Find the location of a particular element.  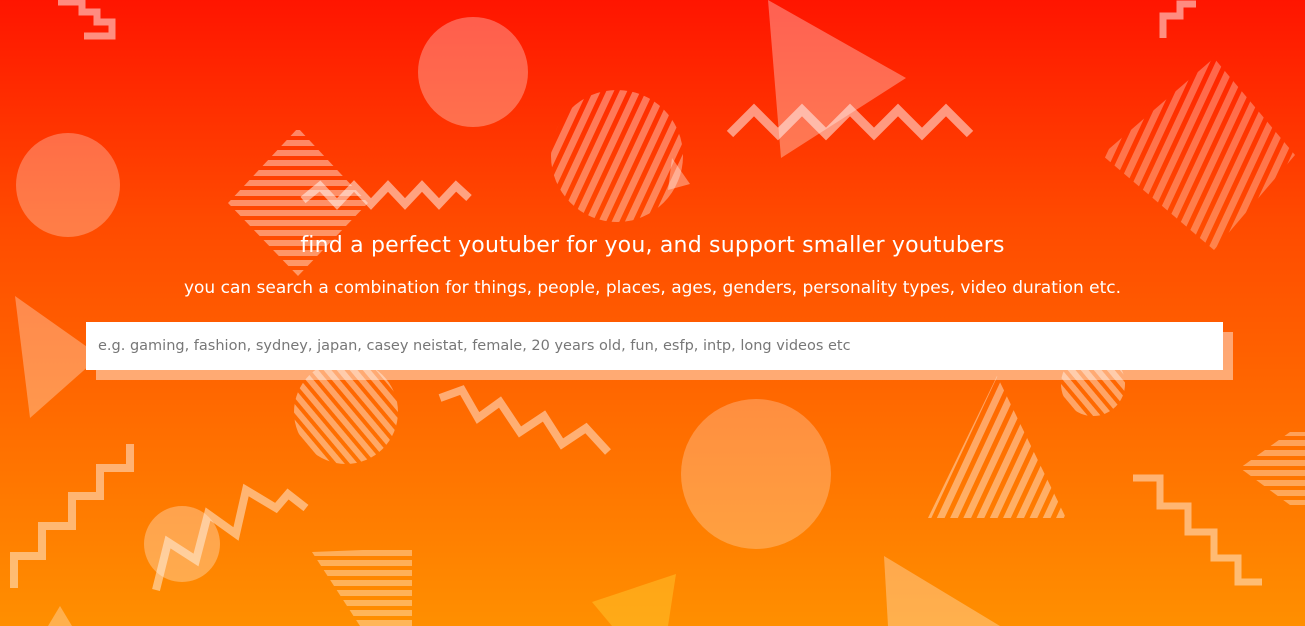

search-input is located at coordinates (654, 346).